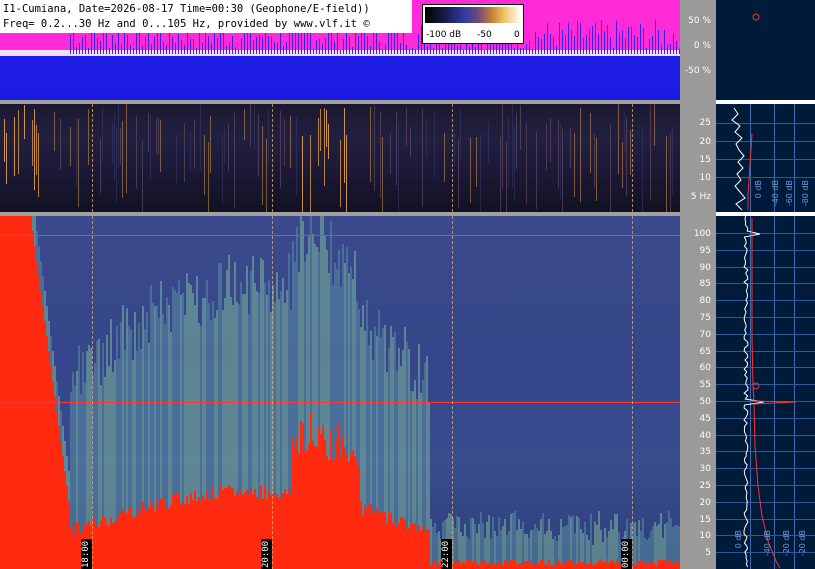 This screenshot has height=569, width=815. What do you see at coordinates (484, 35) in the screenshot?
I see `colorbar-tick-mid: -50` at bounding box center [484, 35].